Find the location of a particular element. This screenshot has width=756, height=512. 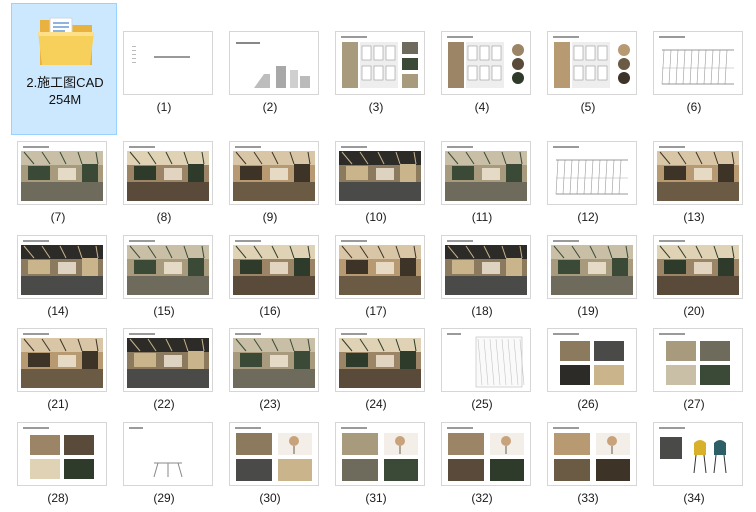

file-item: (17) is located at coordinates (376, 261).